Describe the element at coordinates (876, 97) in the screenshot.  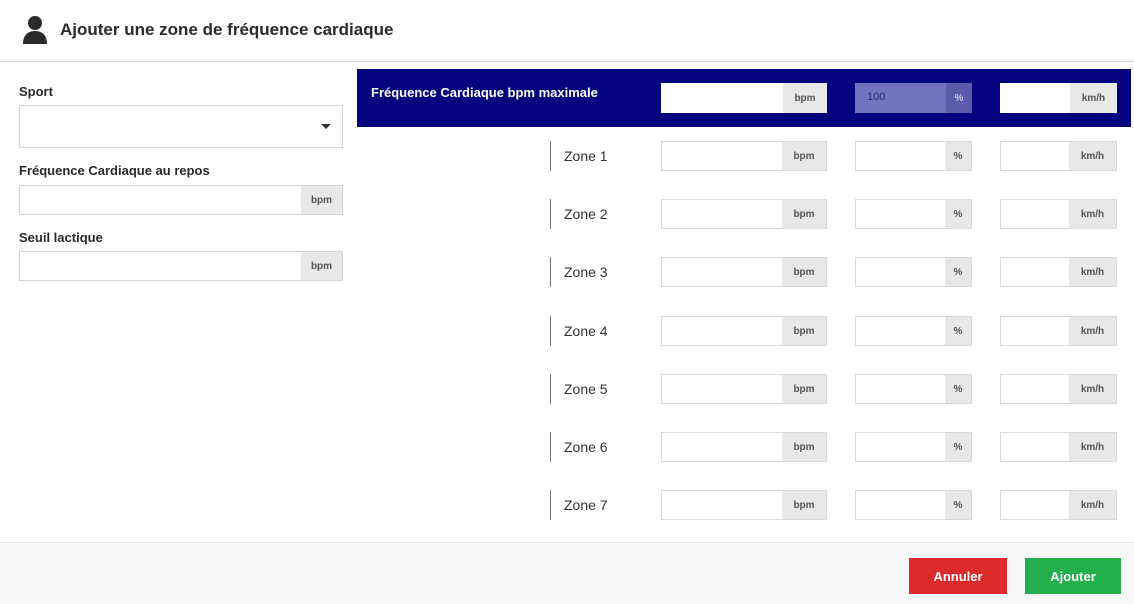
I see `max-percent-value: 100` at that location.